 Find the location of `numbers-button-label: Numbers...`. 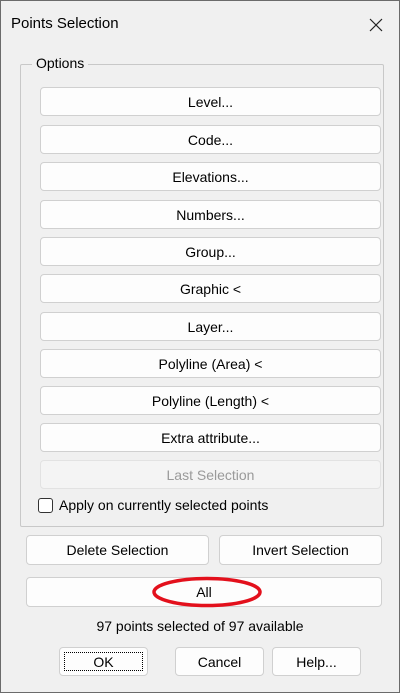

numbers-button-label: Numbers... is located at coordinates (210, 214).